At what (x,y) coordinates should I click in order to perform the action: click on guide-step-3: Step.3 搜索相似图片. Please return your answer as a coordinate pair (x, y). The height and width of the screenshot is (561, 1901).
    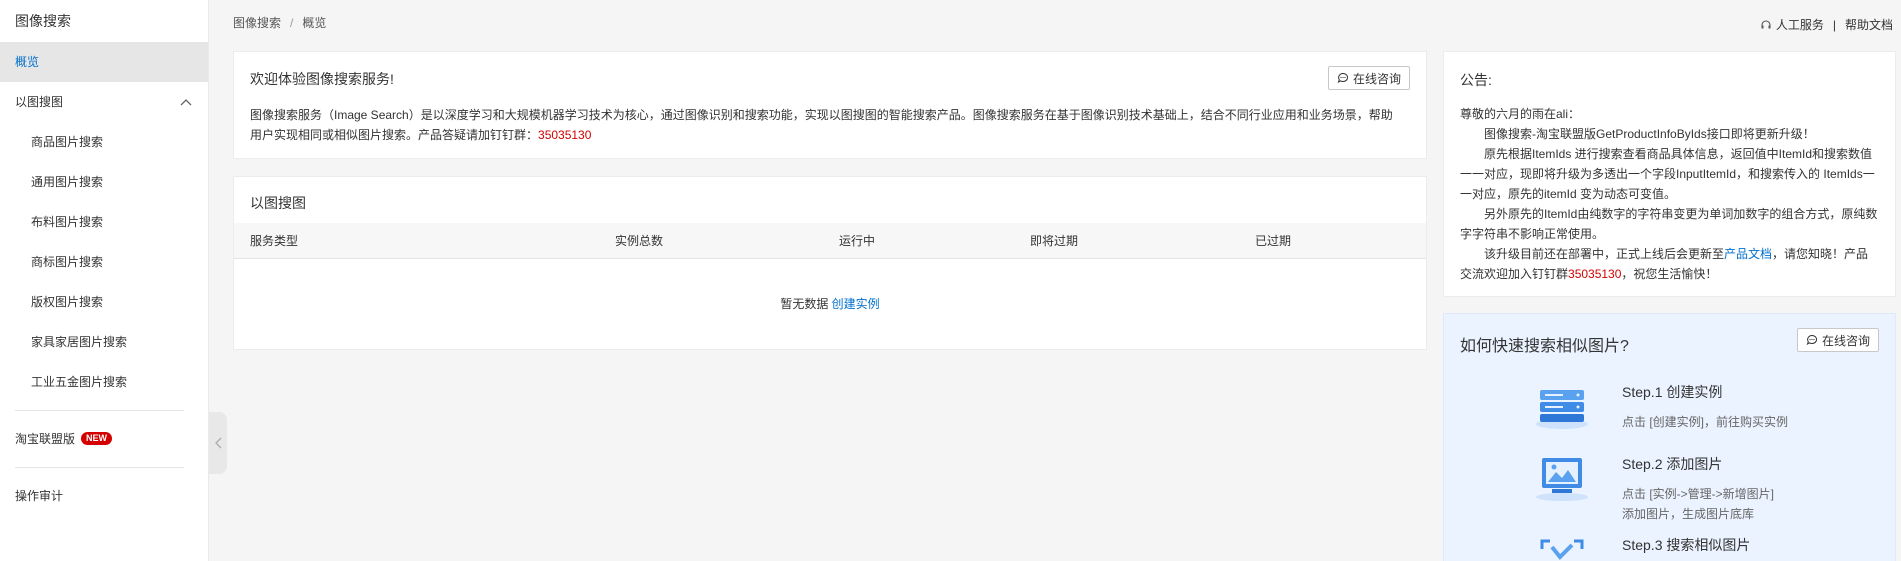
    Looking at the image, I should click on (1641, 548).